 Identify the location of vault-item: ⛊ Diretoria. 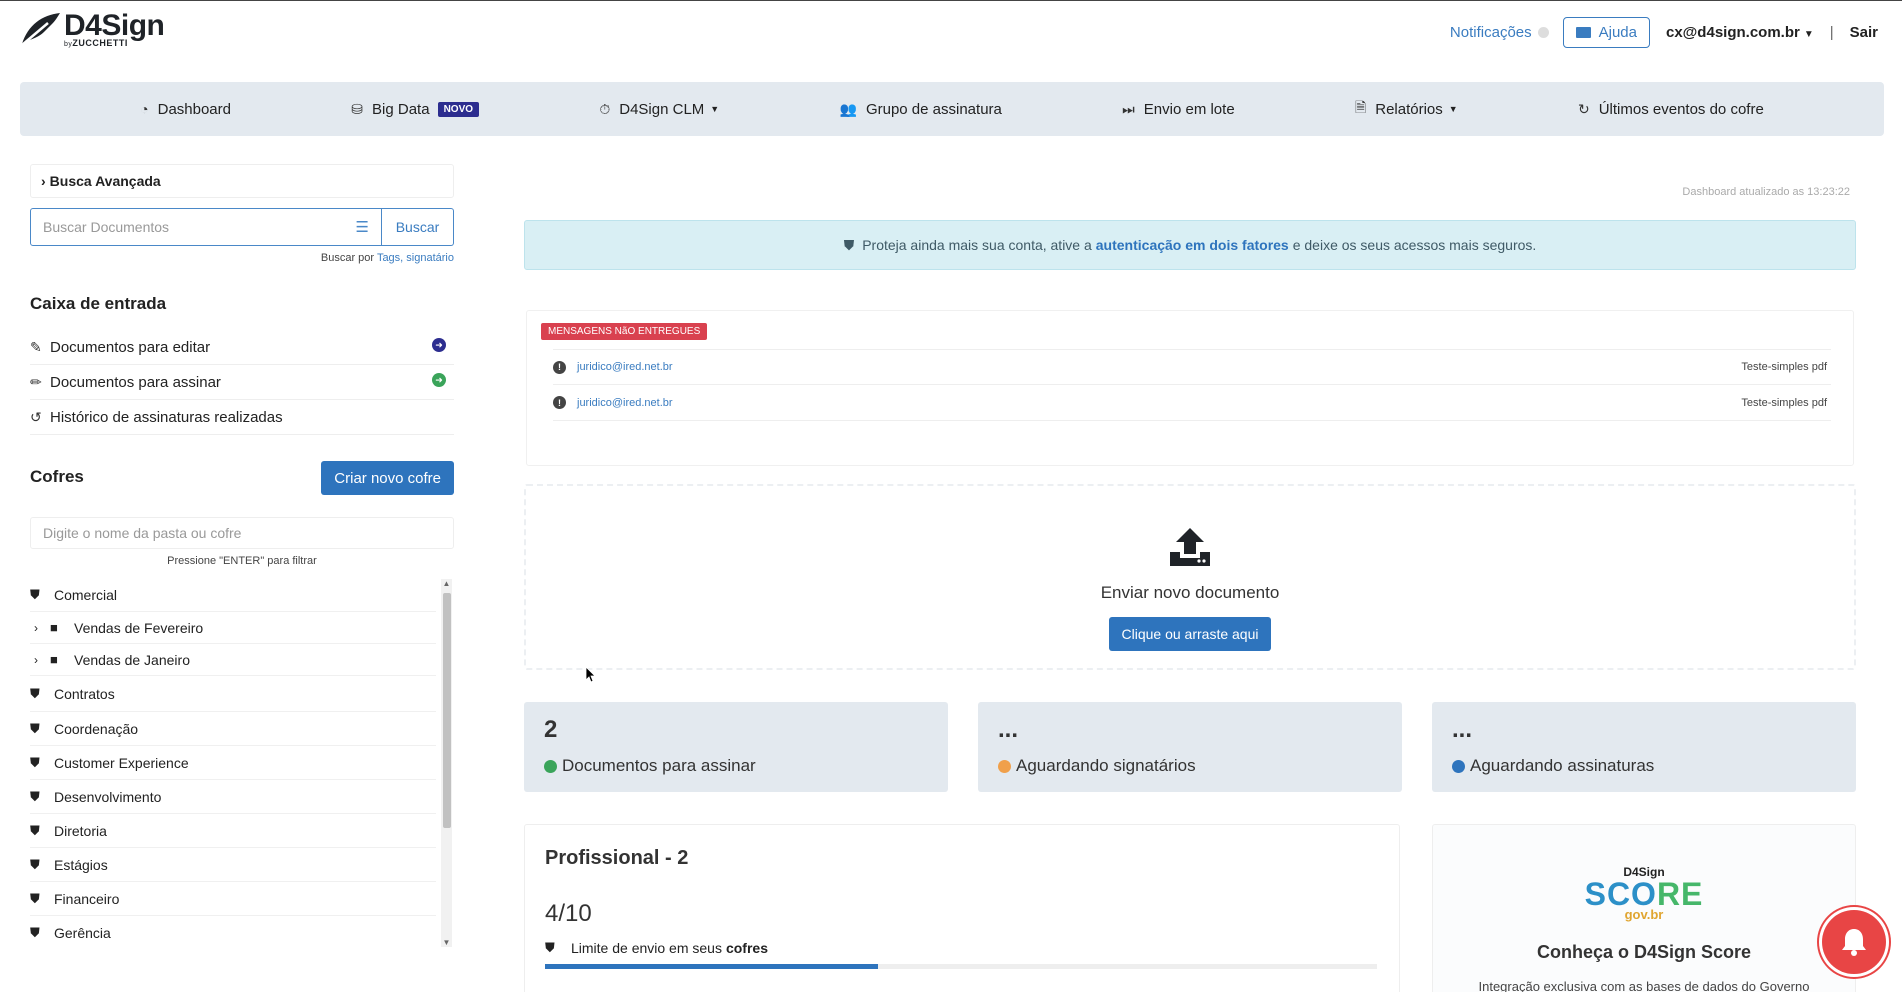
(233, 831).